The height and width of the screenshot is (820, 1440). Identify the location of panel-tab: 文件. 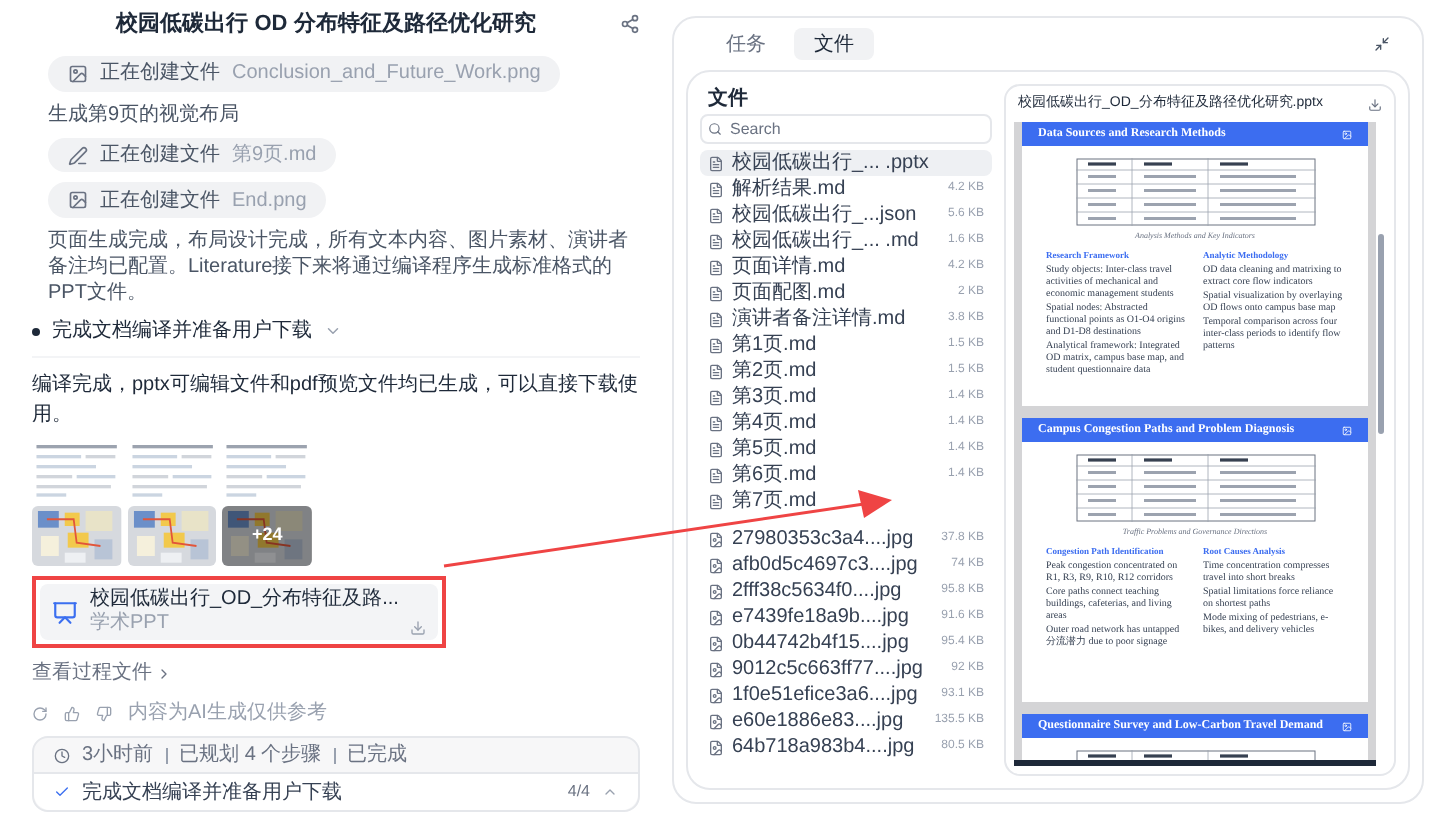
(834, 44).